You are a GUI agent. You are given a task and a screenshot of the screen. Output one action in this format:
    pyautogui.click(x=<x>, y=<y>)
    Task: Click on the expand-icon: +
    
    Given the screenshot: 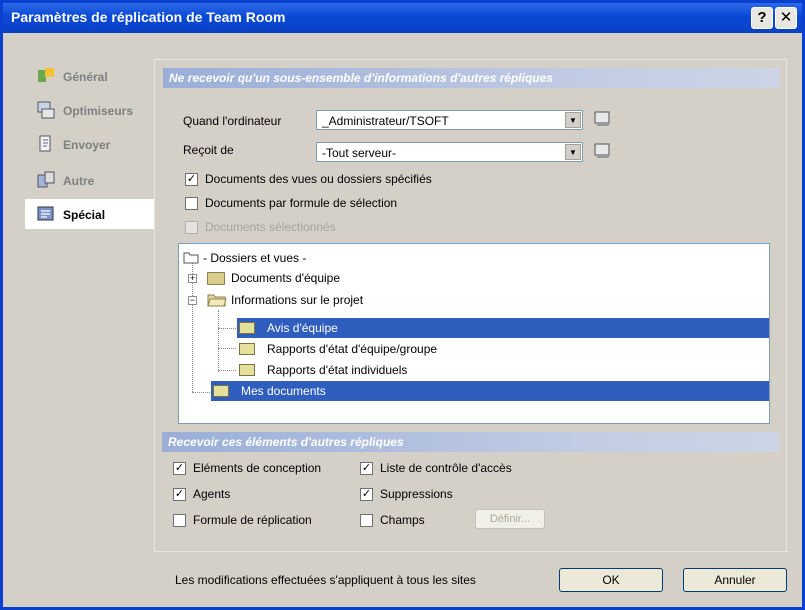 What is the action you would take?
    pyautogui.click(x=192, y=278)
    